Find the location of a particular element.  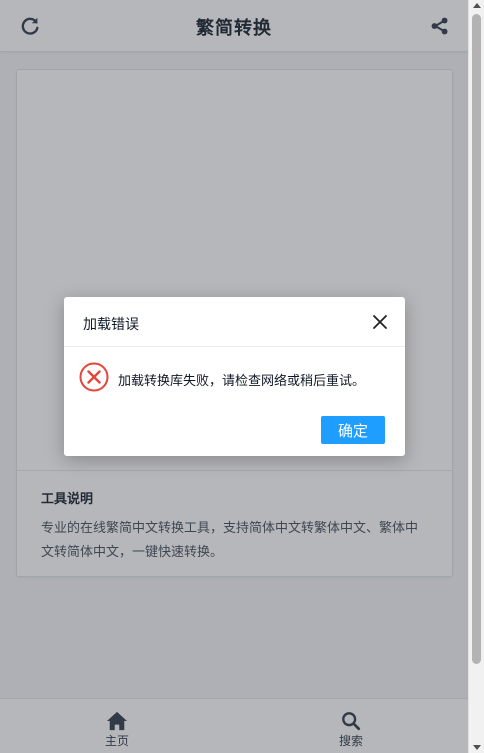

scroll-down-arrow is located at coordinates (477, 747).